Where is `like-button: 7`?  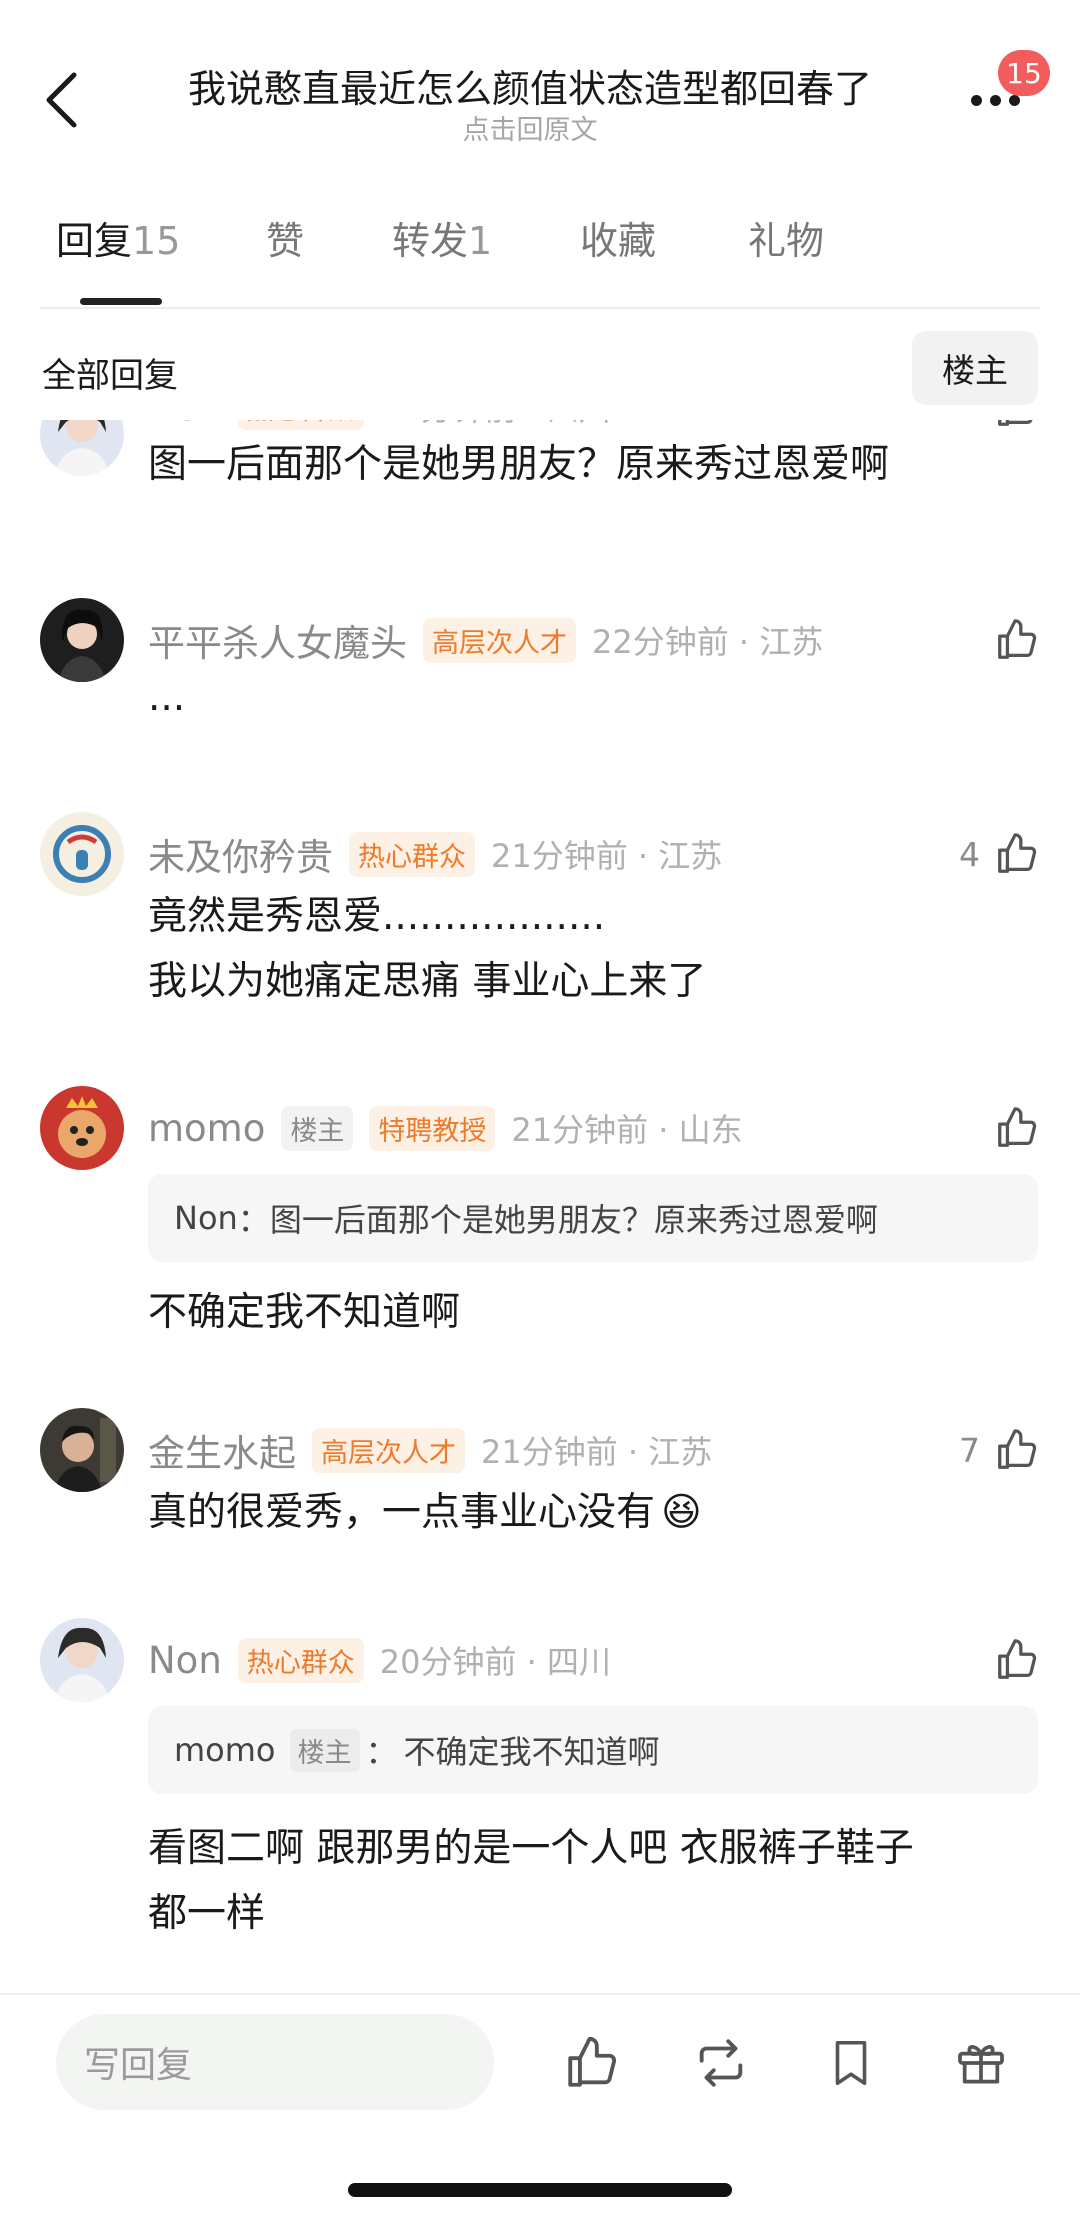
like-button: 7 is located at coordinates (999, 1450).